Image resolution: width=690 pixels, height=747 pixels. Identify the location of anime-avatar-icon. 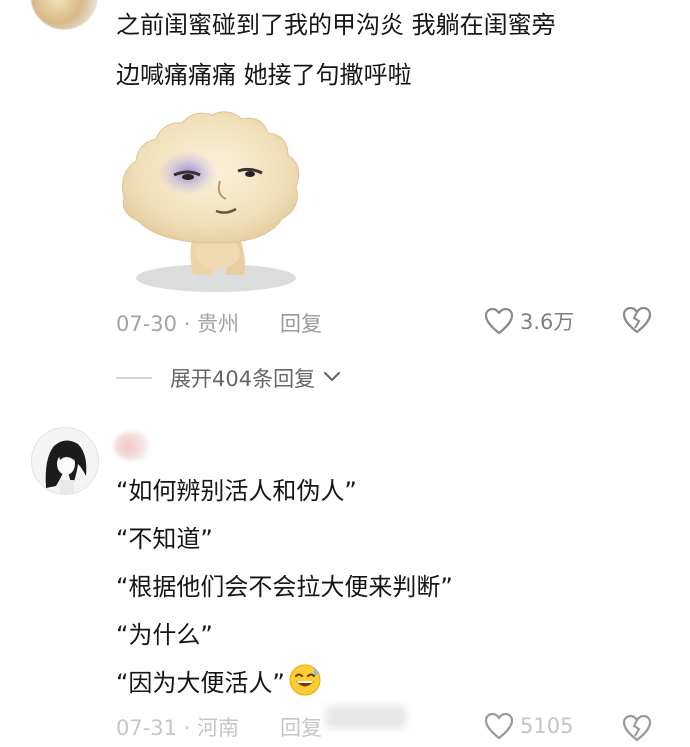
(65, 461).